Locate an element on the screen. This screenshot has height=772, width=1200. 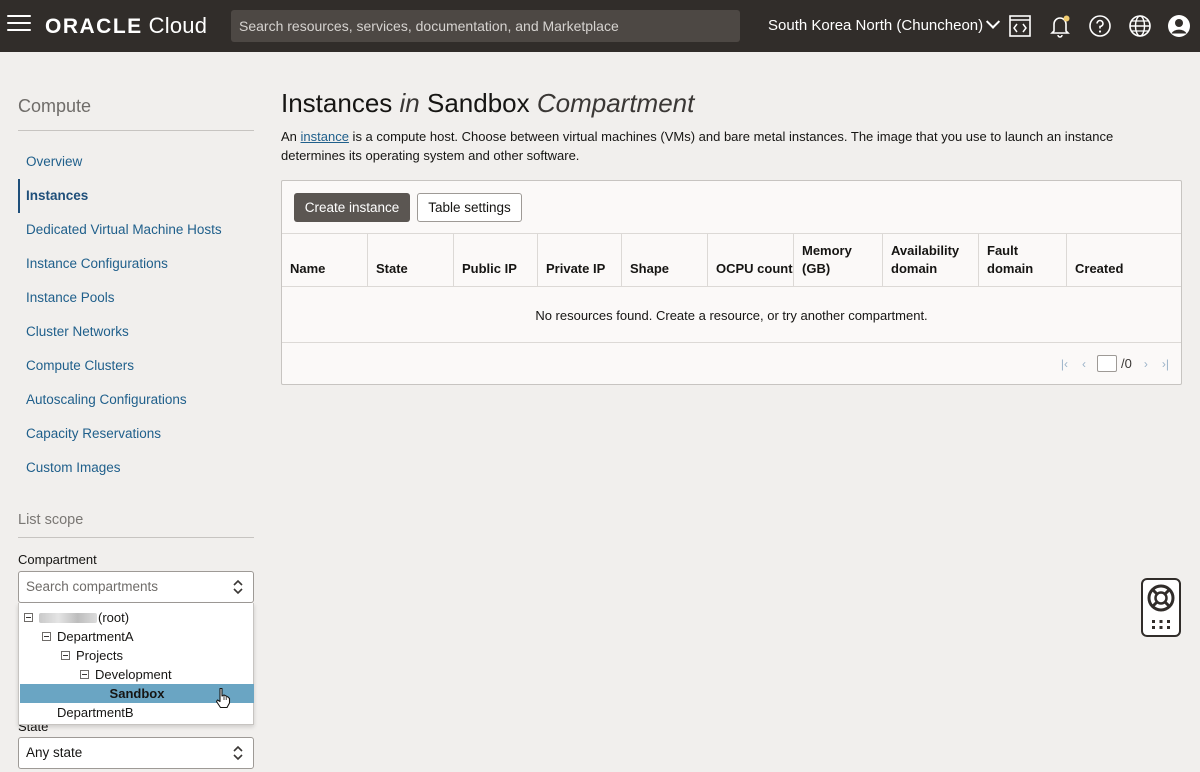
page-title: Instances in Sandbox Compartment is located at coordinates (487, 103).